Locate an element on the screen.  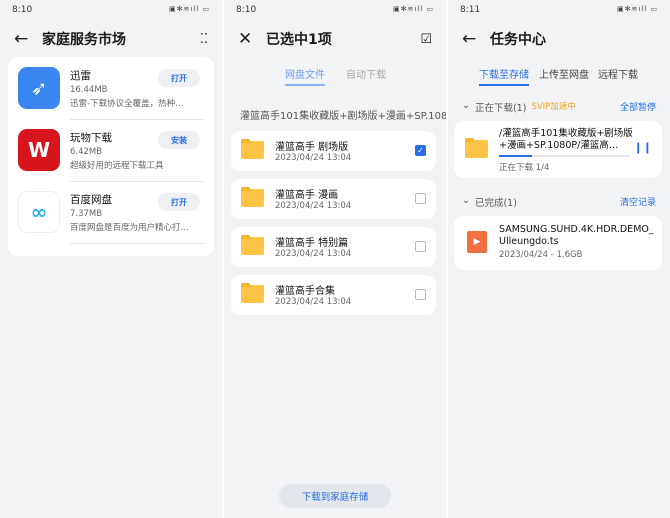
app-item-xunlei: ➶ 迅雷 16.44MB 迅雷-下载协议全覆盖，热种下… 打开 is located at coordinates (111, 90).